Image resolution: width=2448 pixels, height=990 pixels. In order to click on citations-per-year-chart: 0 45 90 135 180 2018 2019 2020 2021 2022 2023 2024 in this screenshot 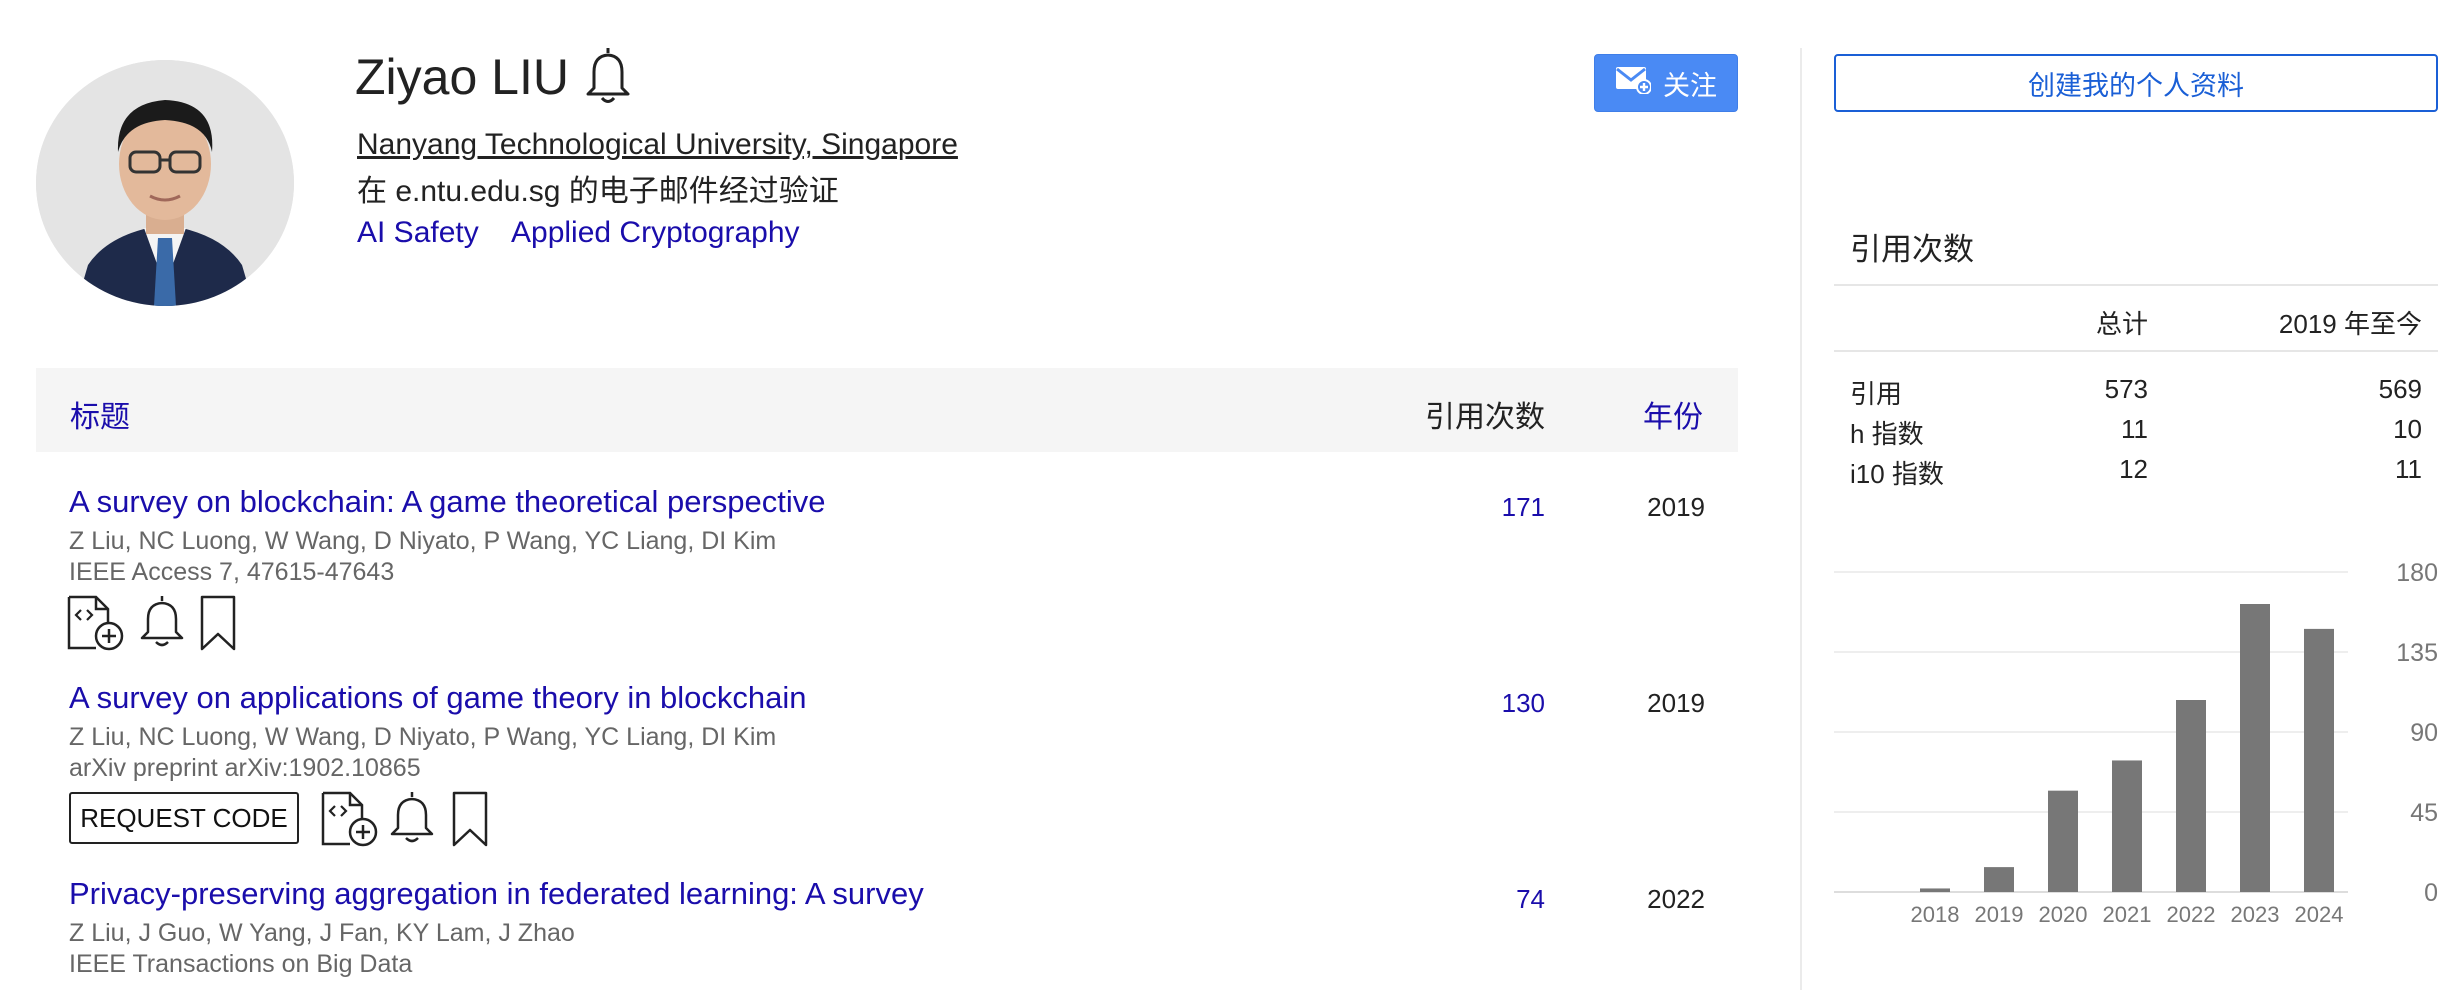, I will do `click(2139, 744)`.